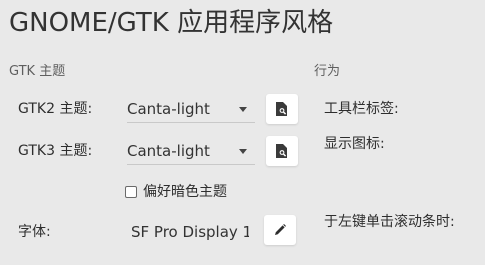 The height and width of the screenshot is (265, 485). Describe the element at coordinates (327, 71) in the screenshot. I see `behavior-section-title: 行为` at that location.